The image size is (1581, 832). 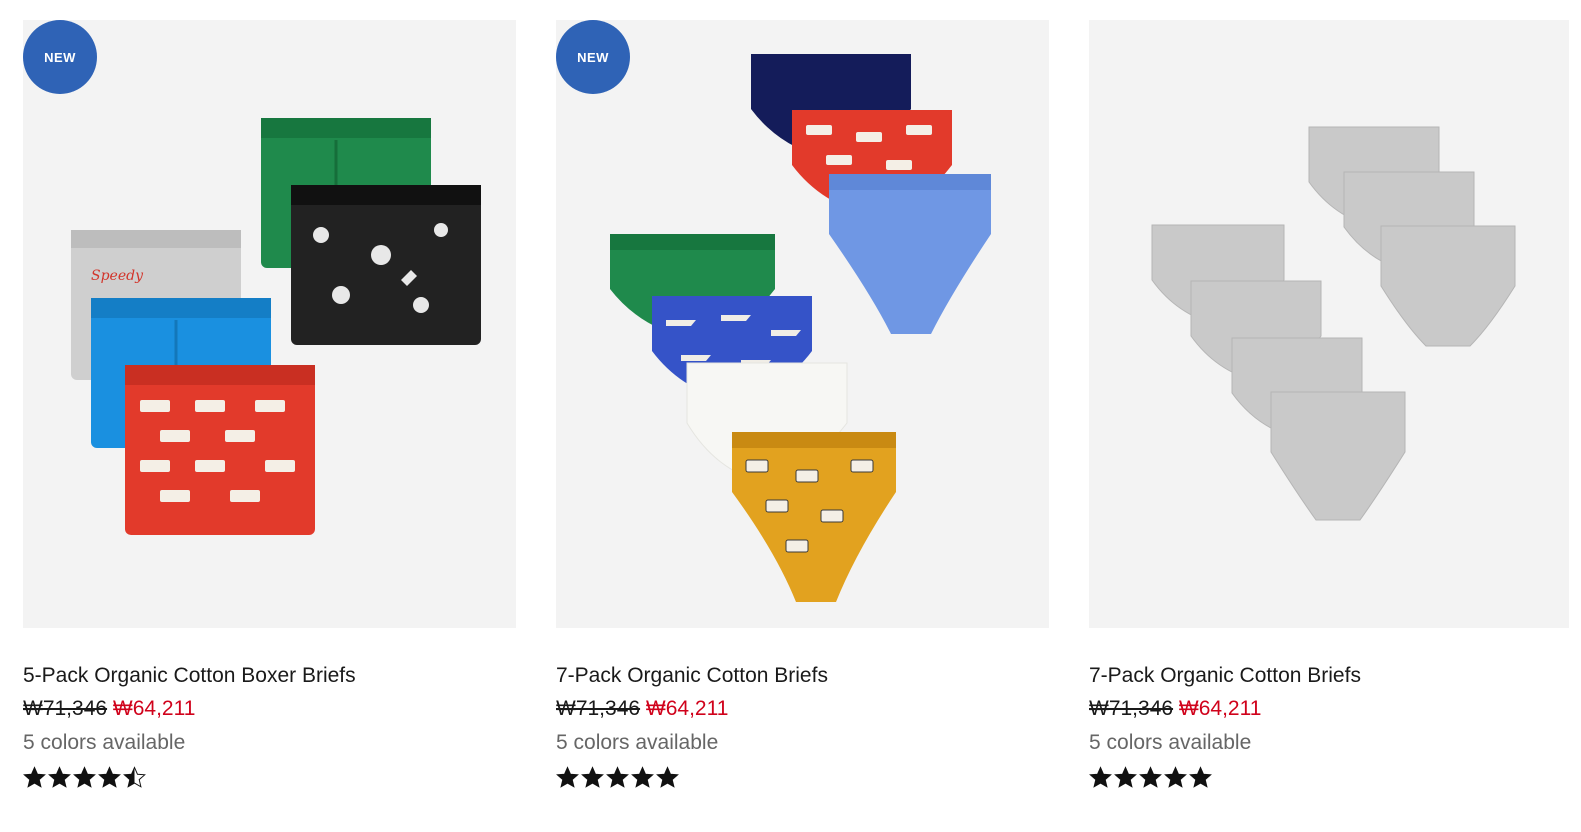 What do you see at coordinates (134, 777) in the screenshot?
I see `star-half-icon` at bounding box center [134, 777].